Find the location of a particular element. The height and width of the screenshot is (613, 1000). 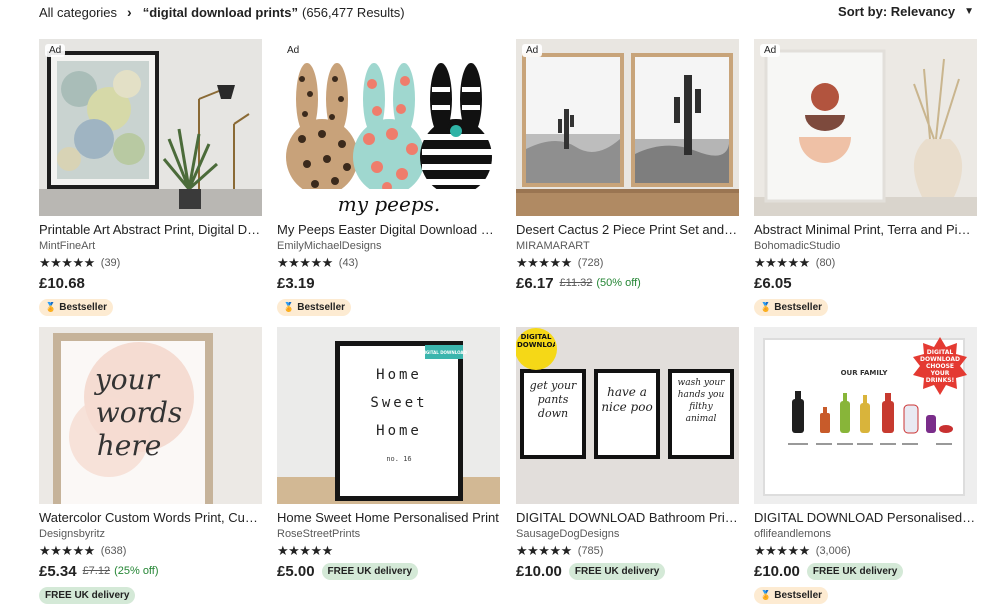

listing-image: Home Sweet Home no. 16 DIGITAL DOWNLOAD is located at coordinates (388, 415).